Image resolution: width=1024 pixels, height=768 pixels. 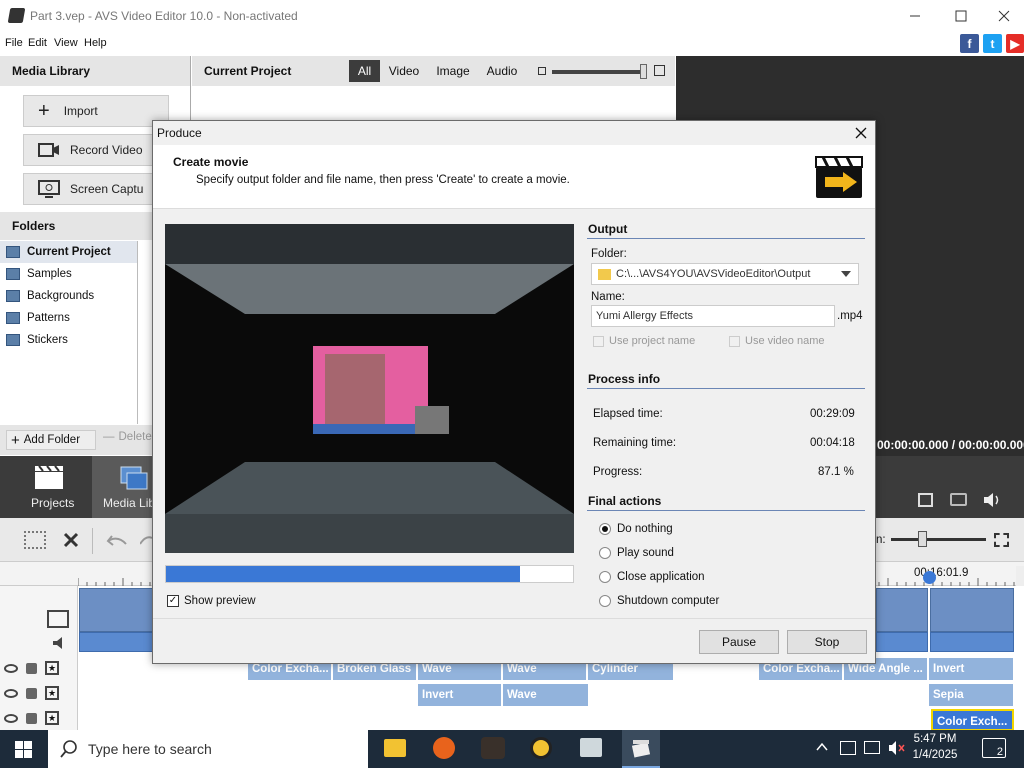 I want to click on media-app-icon, so click(x=541, y=748).